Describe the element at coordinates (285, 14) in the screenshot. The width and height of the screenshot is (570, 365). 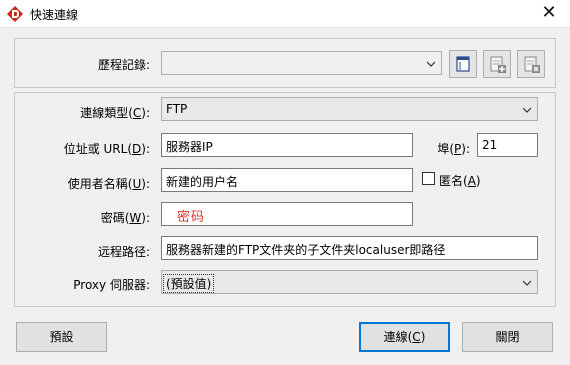
I see `title-bar: 快速連線 ✕` at that location.